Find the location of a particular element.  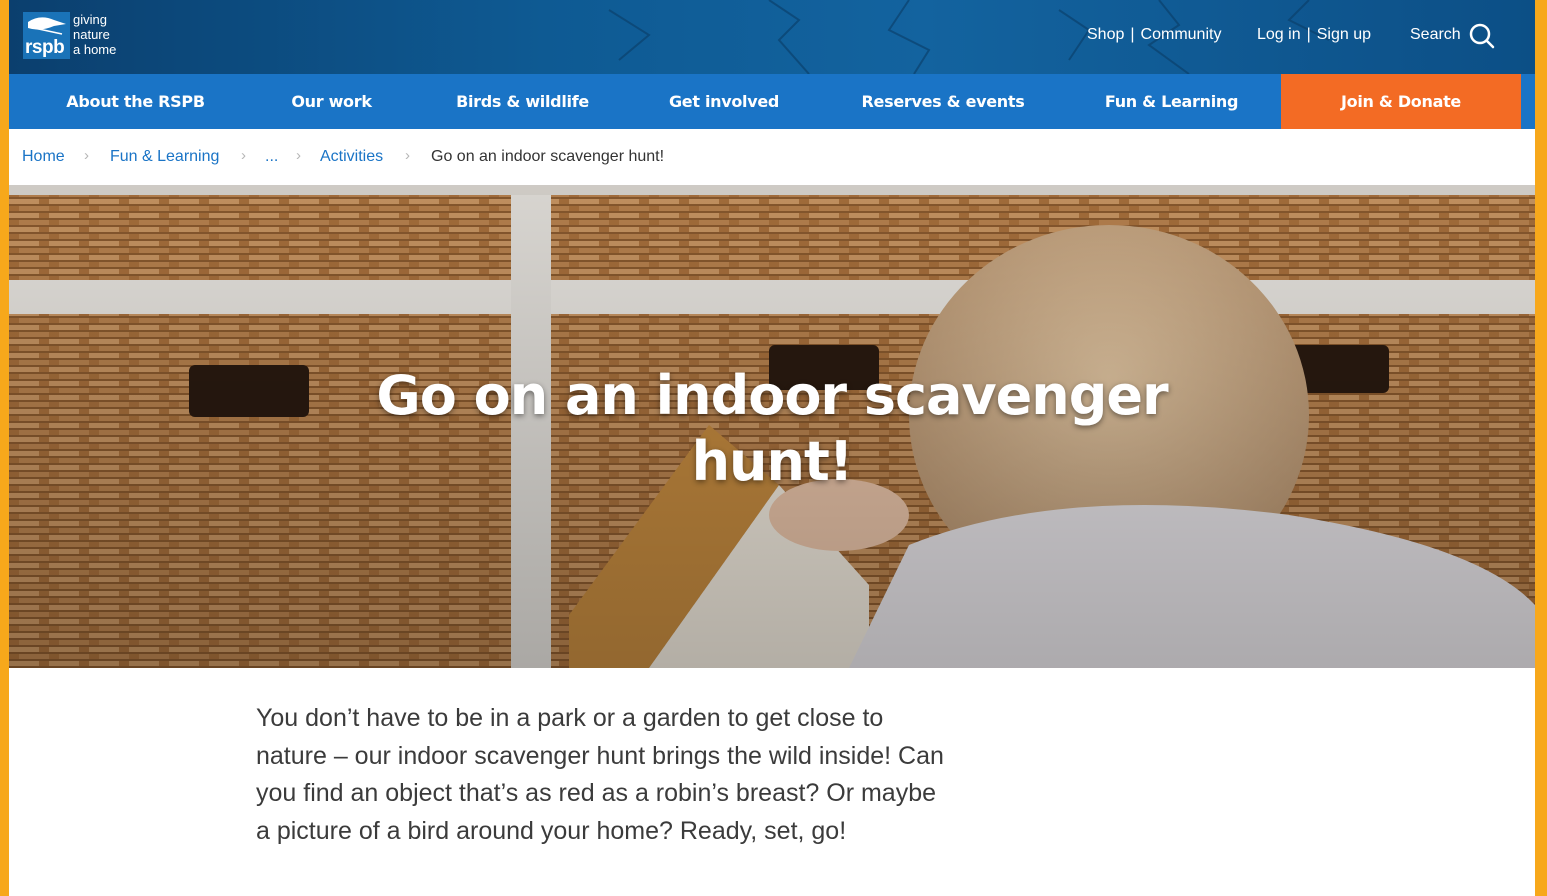

logo-tagline: giving nature a home is located at coordinates (94, 34).